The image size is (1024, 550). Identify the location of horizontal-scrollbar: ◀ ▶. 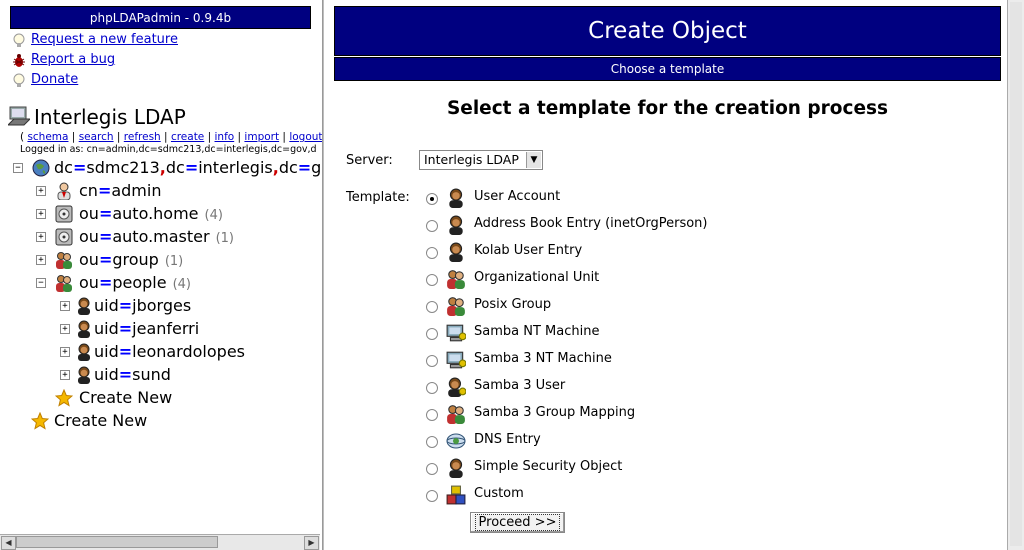
(160, 542).